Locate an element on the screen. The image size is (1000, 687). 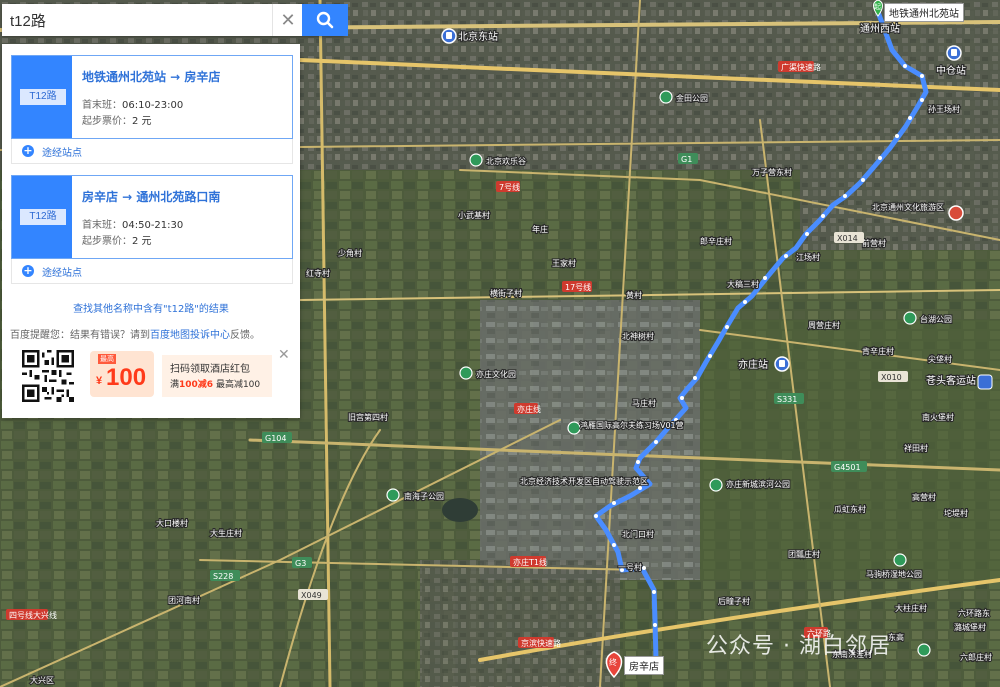
place-label: 南火堡村 is located at coordinates (938, 417).